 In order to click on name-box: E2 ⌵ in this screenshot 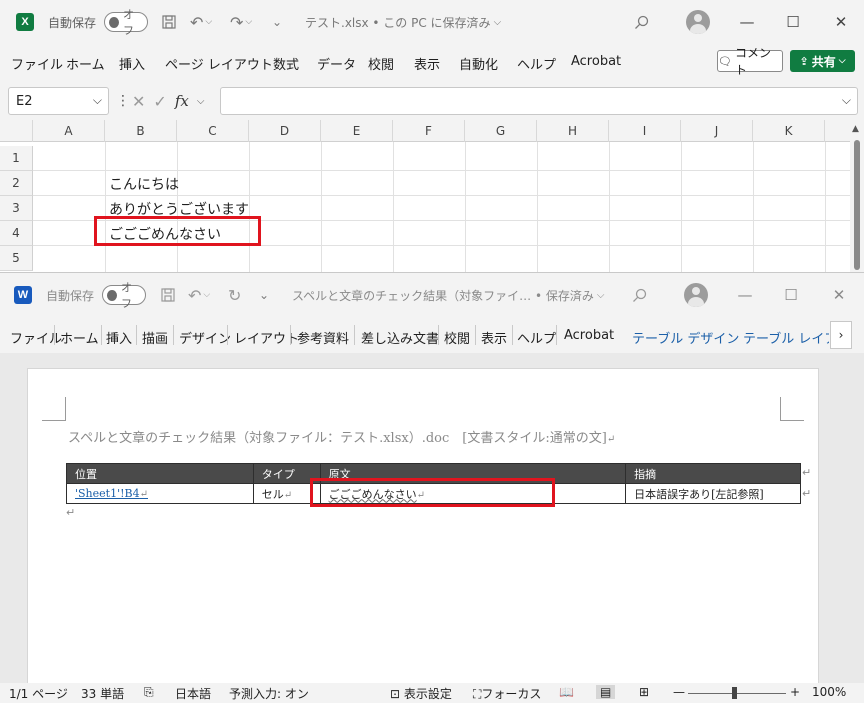, I will do `click(58, 101)`.